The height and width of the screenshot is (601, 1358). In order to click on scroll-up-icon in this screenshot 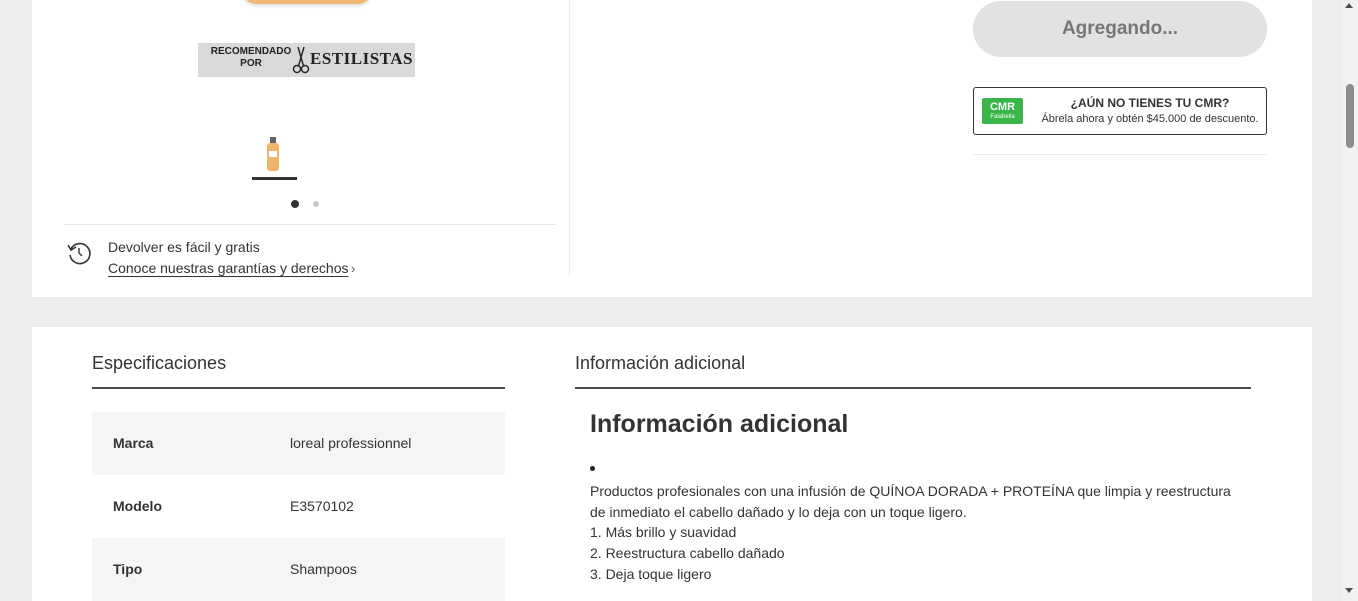, I will do `click(1349, 5)`.